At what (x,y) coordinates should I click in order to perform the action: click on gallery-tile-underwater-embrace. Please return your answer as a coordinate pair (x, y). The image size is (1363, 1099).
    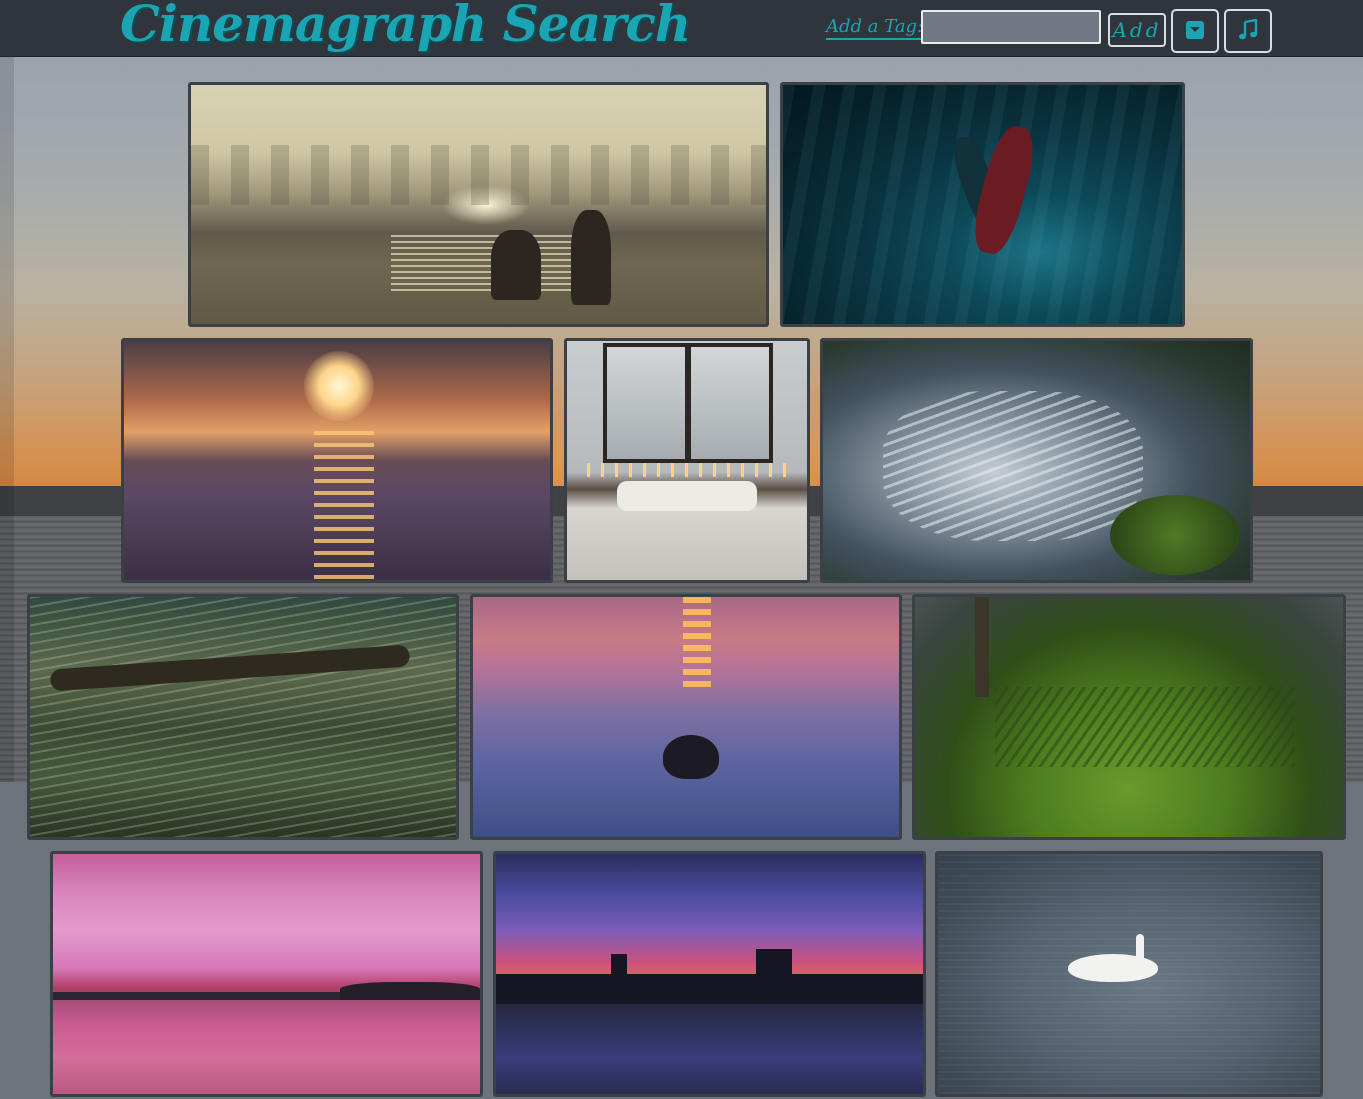
    Looking at the image, I should click on (982, 204).